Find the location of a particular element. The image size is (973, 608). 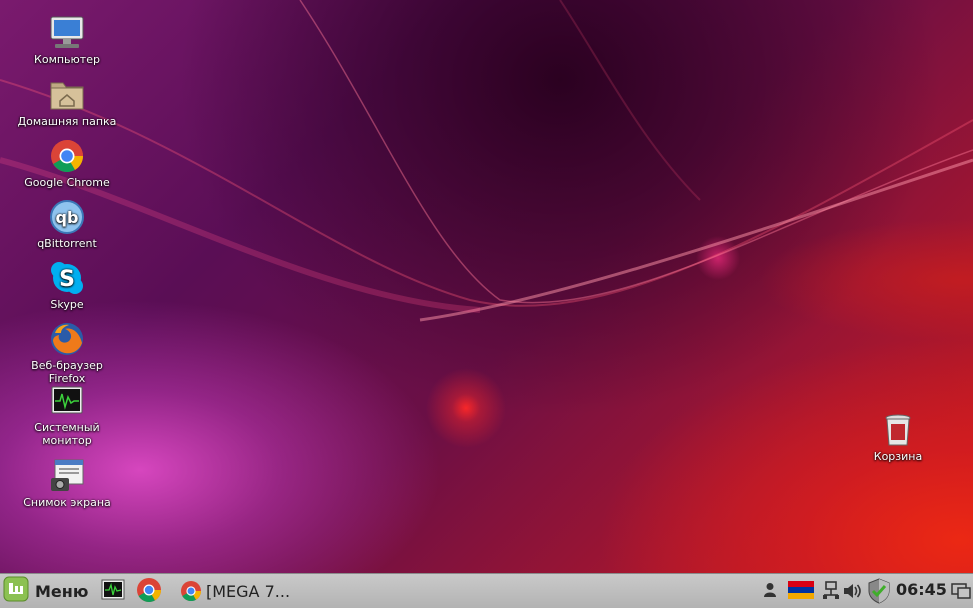

skype-icon: S is located at coordinates (67, 278).